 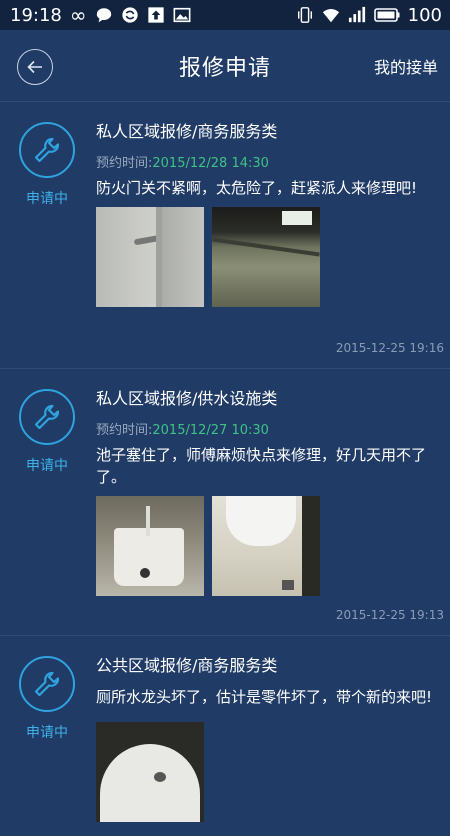 What do you see at coordinates (424, 15) in the screenshot?
I see `battery-level: 100` at bounding box center [424, 15].